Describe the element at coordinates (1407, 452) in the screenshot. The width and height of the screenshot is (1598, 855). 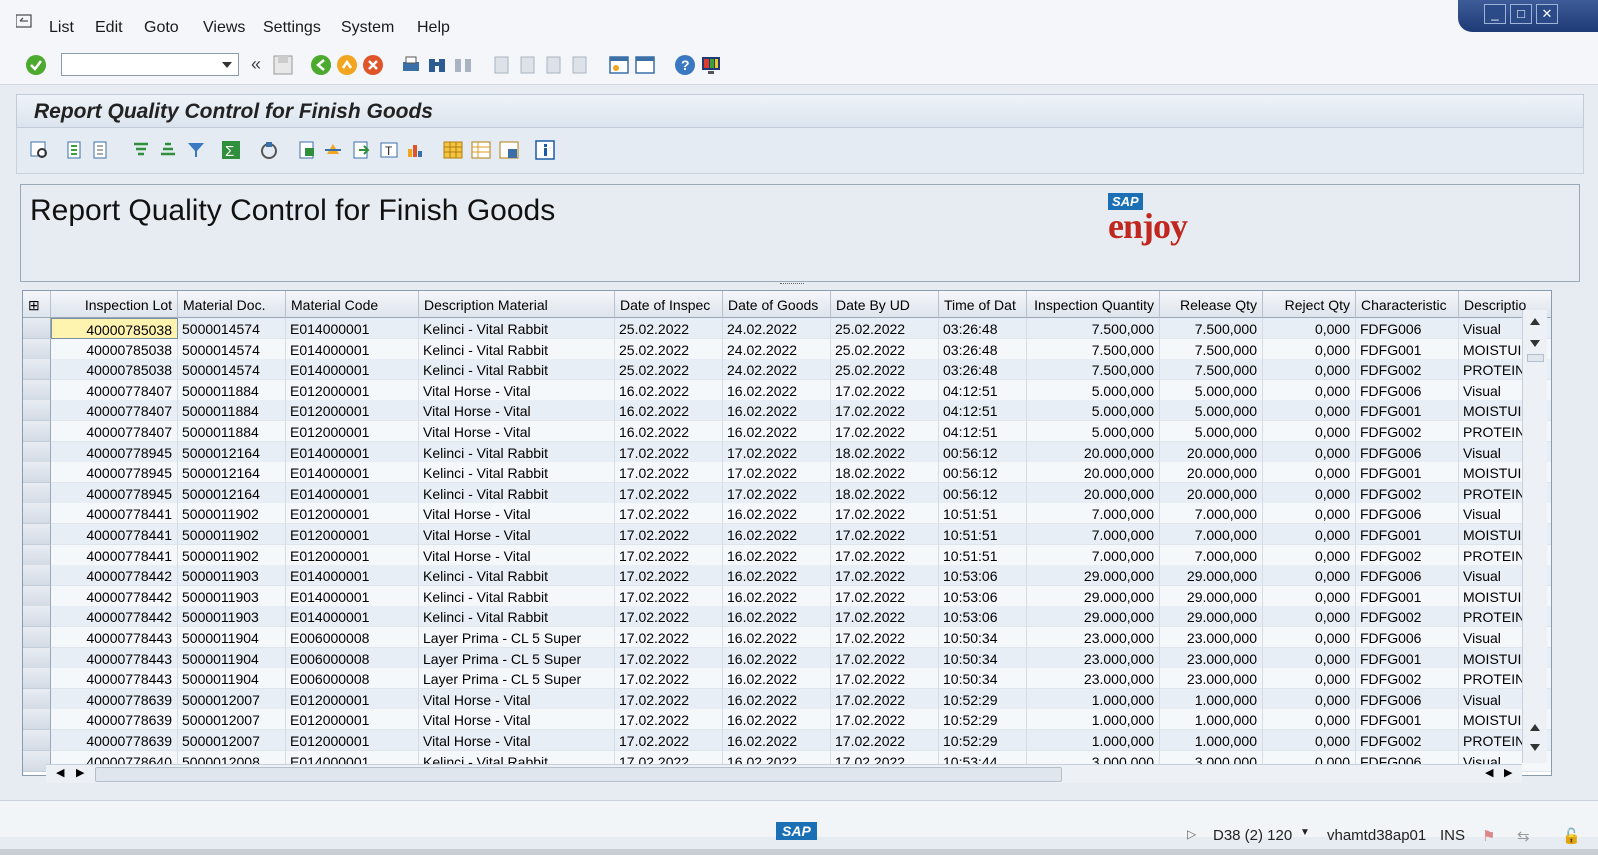
I see `table-cell: FDFG006` at that location.